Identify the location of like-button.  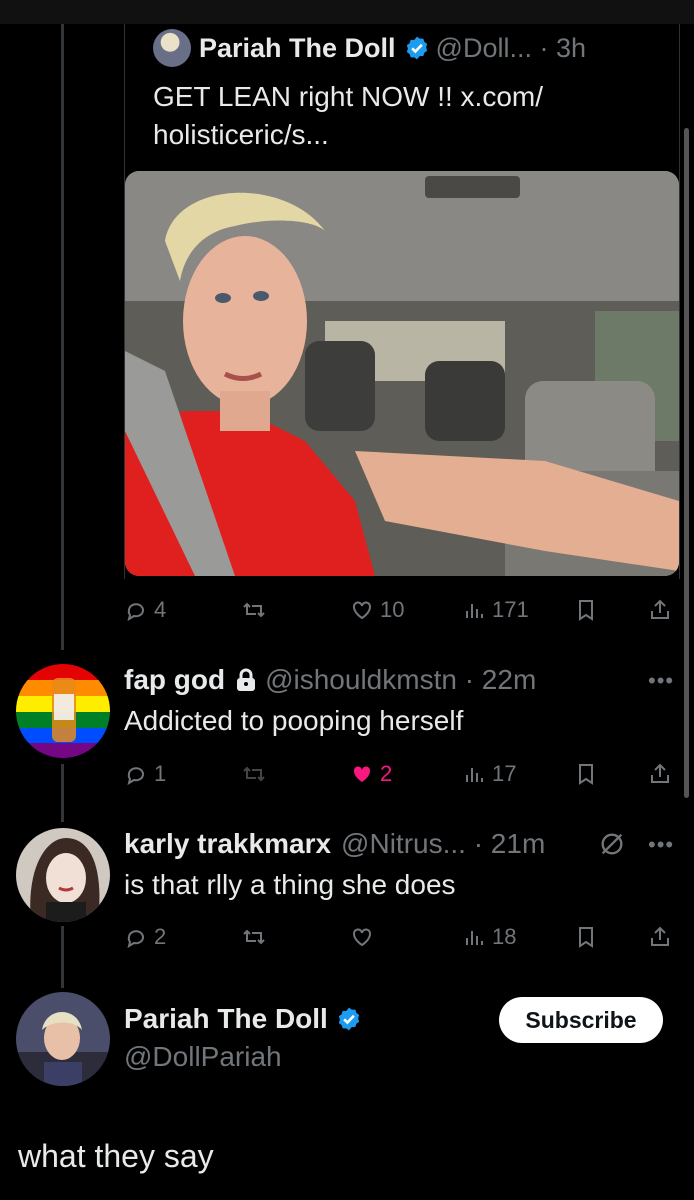
(365, 937).